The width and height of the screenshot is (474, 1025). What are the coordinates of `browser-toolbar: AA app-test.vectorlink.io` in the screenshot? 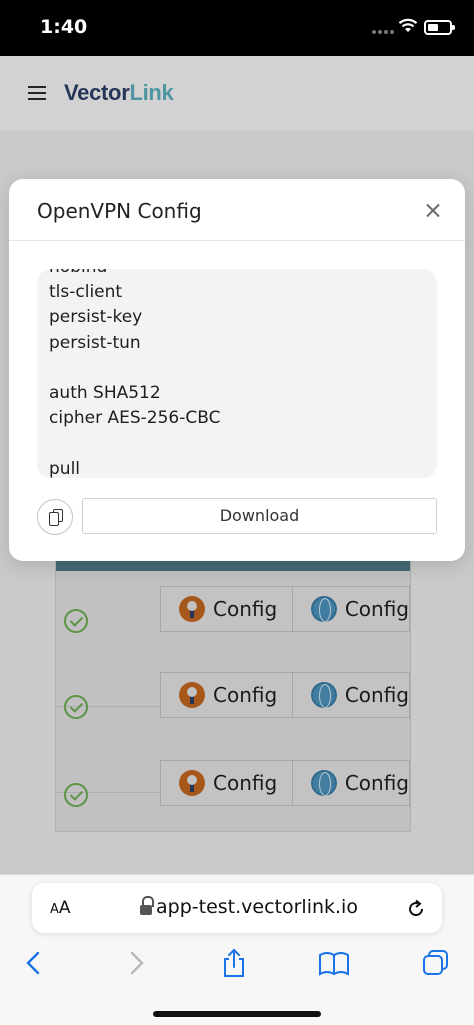 It's located at (237, 949).